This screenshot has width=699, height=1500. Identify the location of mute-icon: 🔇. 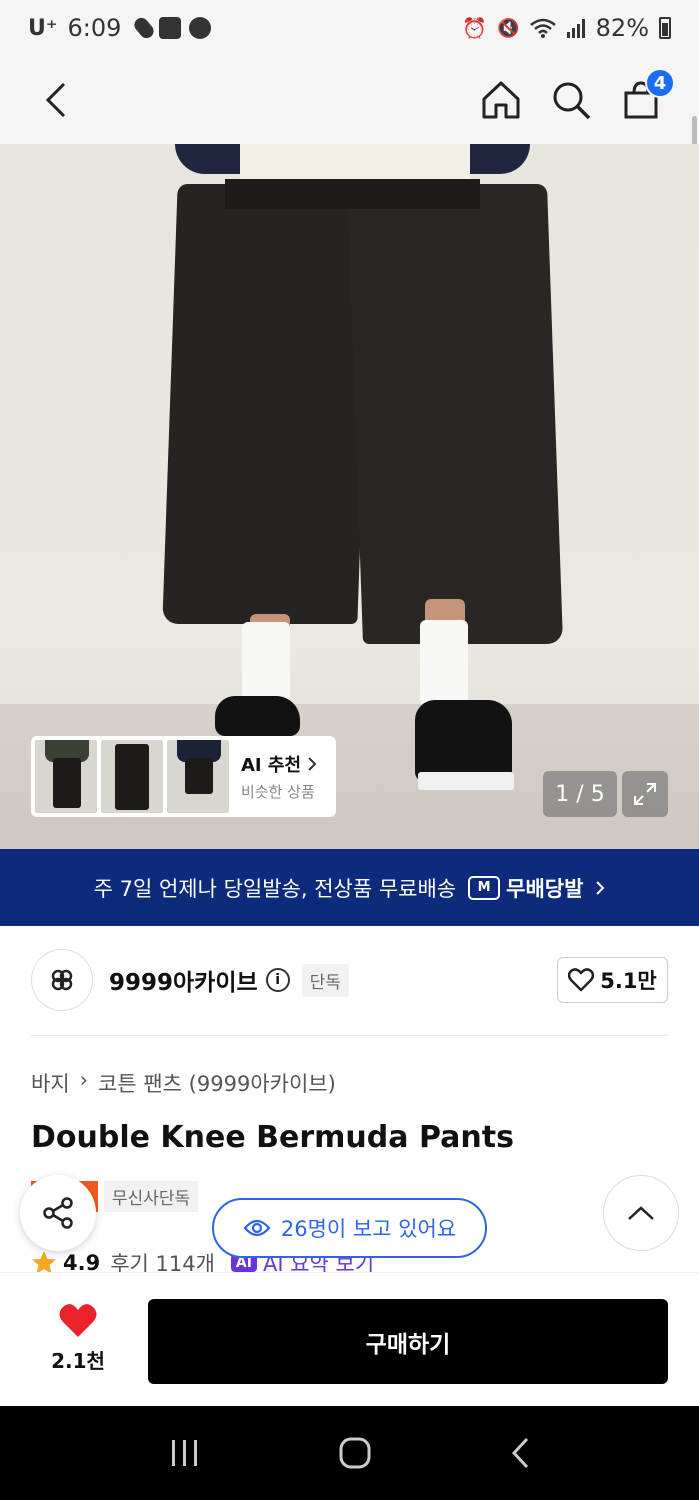
(508, 28).